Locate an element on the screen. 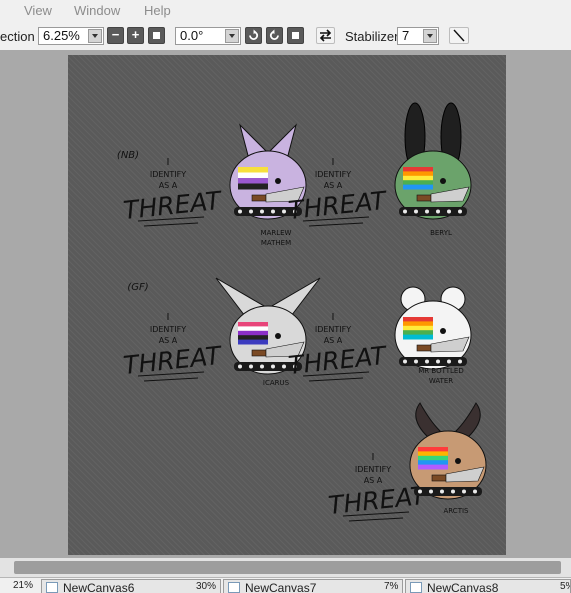  rotation-reset-button is located at coordinates (295, 35).